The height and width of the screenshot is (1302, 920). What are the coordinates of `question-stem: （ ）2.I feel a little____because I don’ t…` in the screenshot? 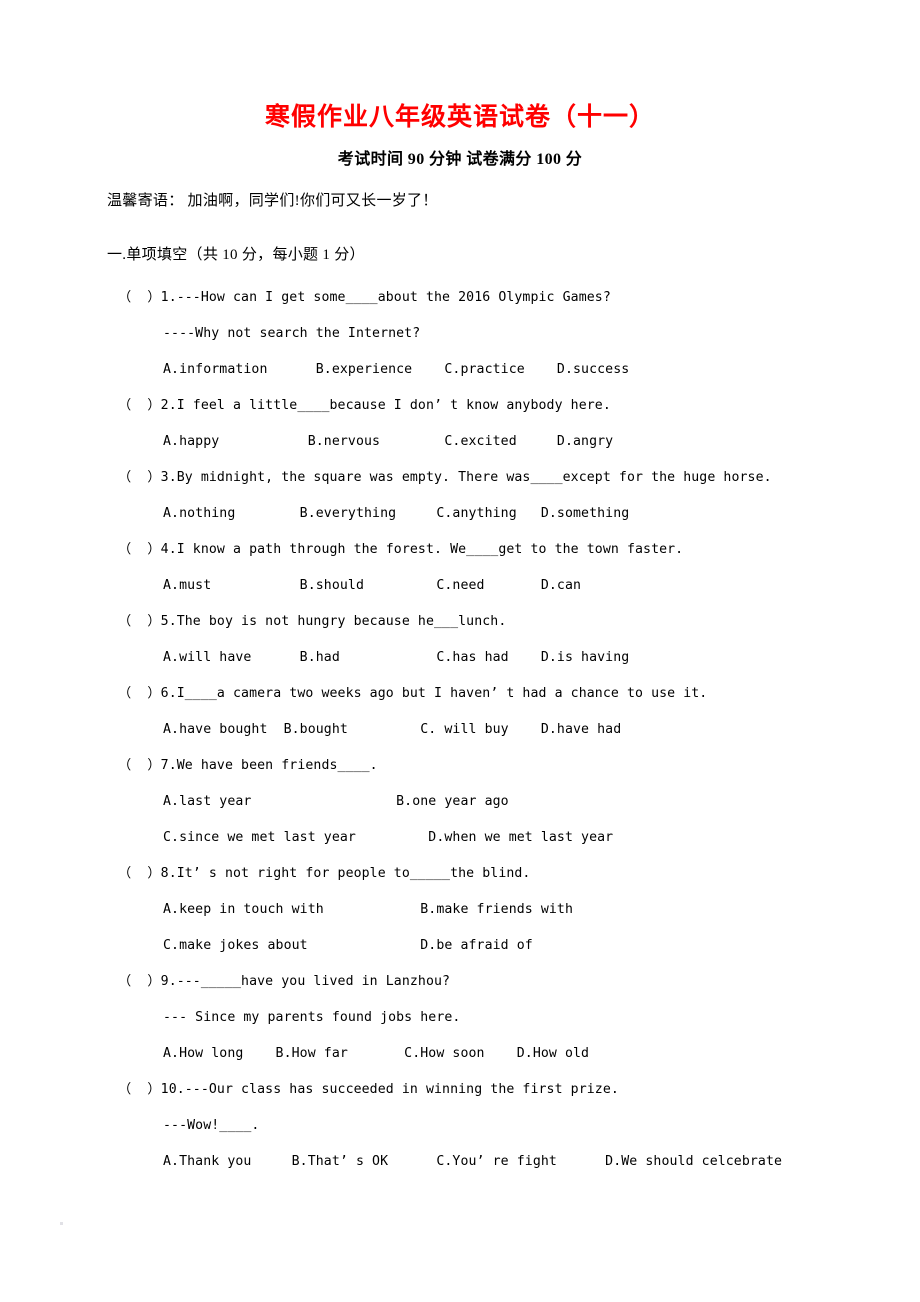 It's located at (364, 405).